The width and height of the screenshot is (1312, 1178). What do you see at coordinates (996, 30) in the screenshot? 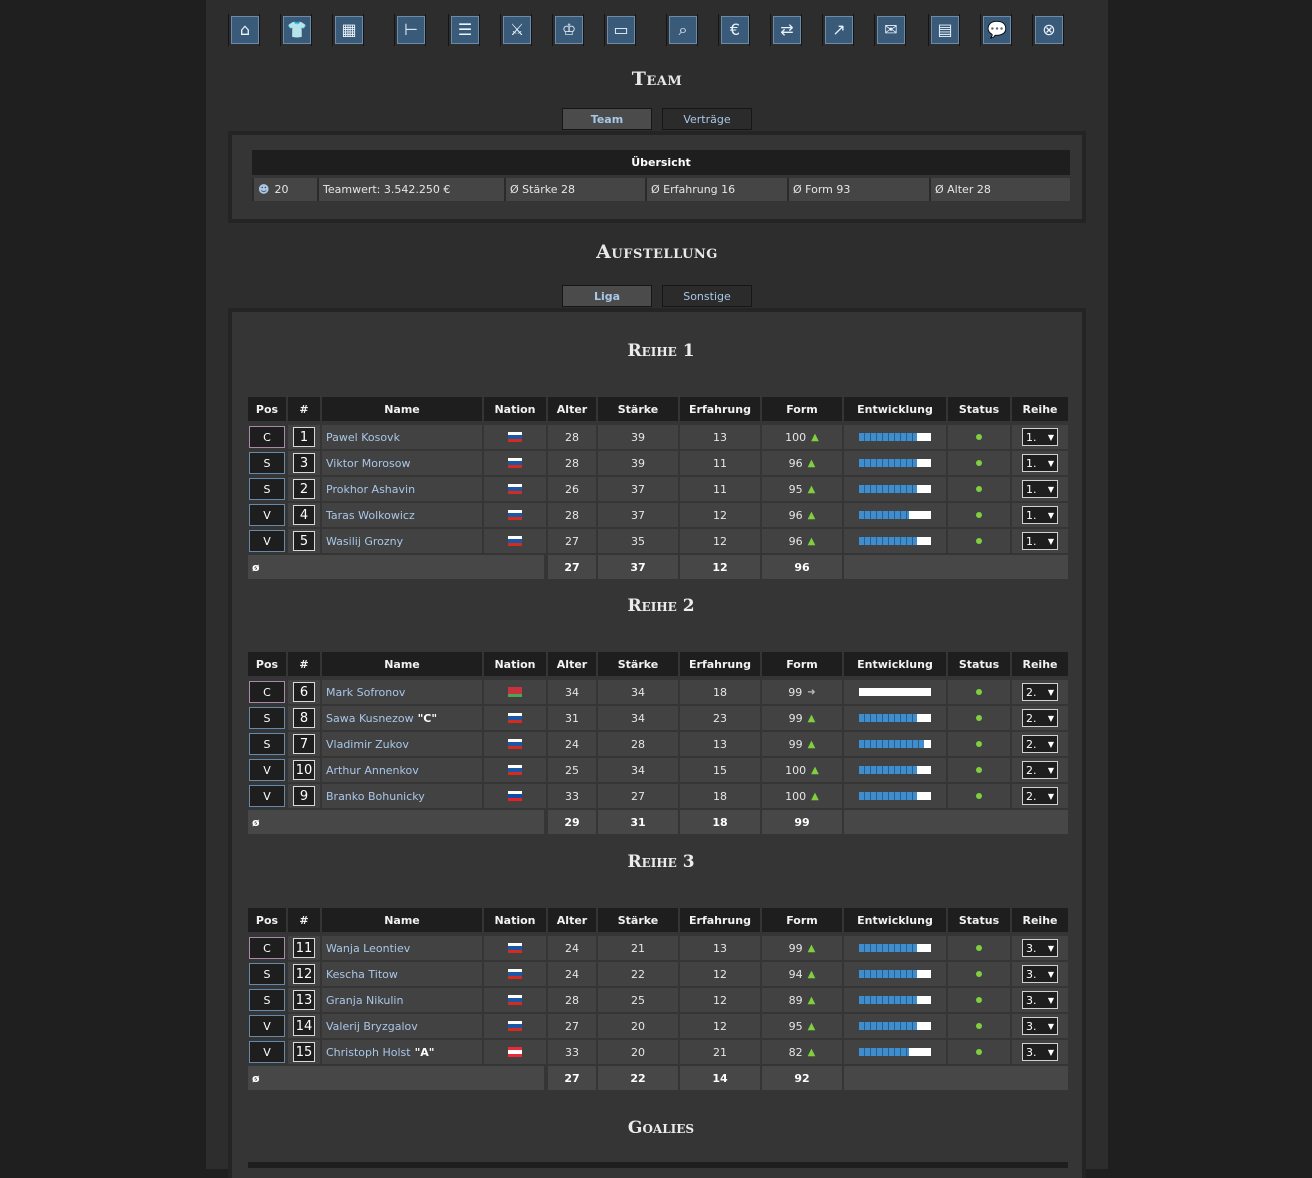
I see `nav-button-chat: 💬` at bounding box center [996, 30].